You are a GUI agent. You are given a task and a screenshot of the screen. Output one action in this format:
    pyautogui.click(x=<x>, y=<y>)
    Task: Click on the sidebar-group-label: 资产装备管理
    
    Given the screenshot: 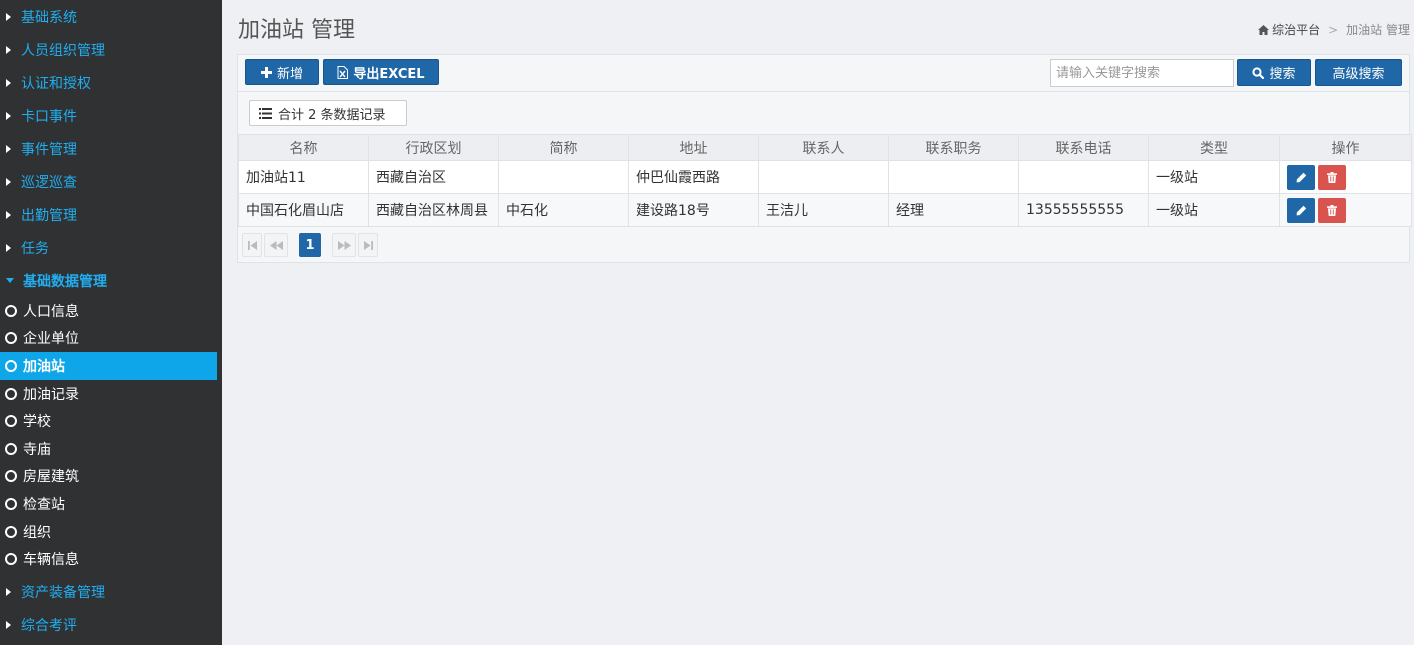 What is the action you would take?
    pyautogui.click(x=63, y=593)
    